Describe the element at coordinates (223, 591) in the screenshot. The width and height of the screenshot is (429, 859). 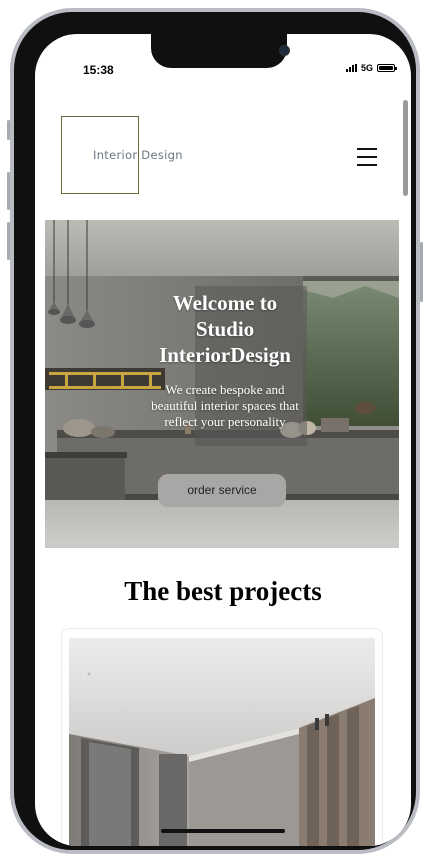
I see `projects-title: The best projects` at that location.